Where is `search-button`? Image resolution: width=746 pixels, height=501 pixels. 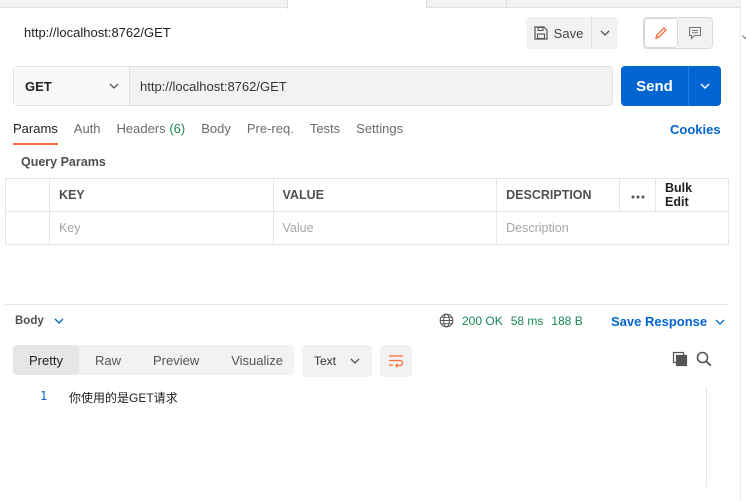
search-button is located at coordinates (704, 360).